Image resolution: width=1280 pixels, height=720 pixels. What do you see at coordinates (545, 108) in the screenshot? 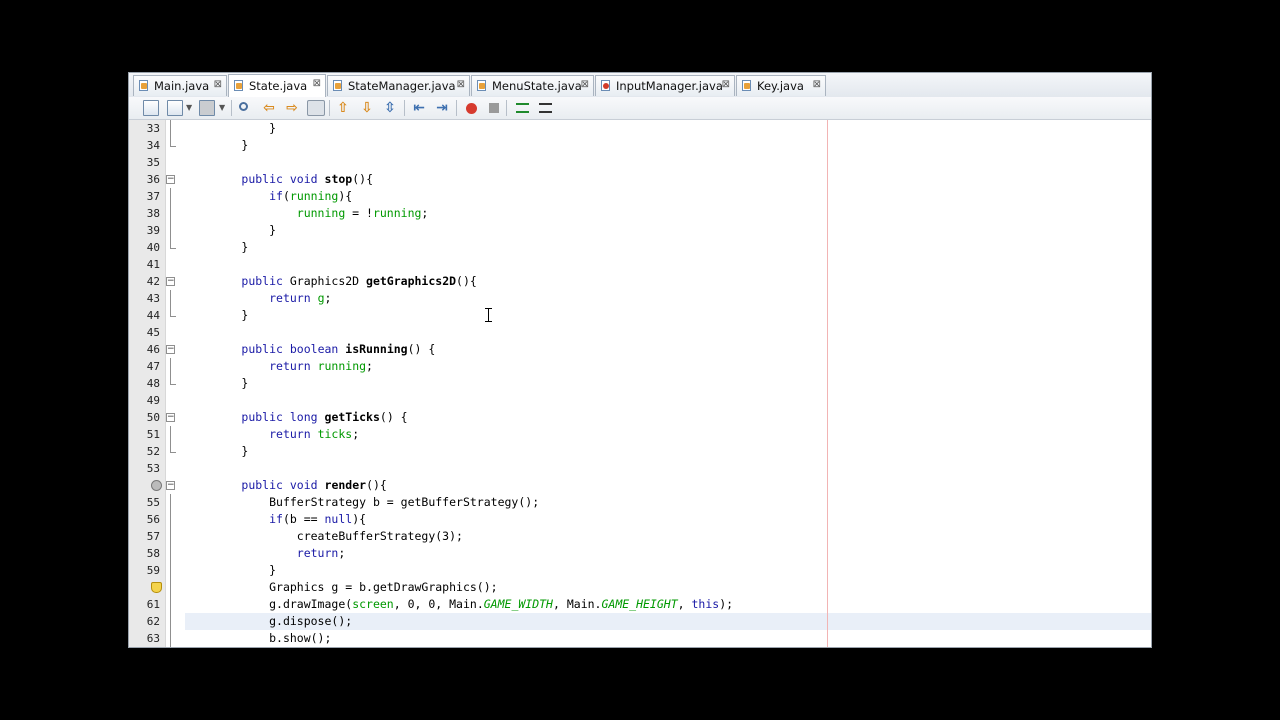
I see `uncomment-icon` at bounding box center [545, 108].